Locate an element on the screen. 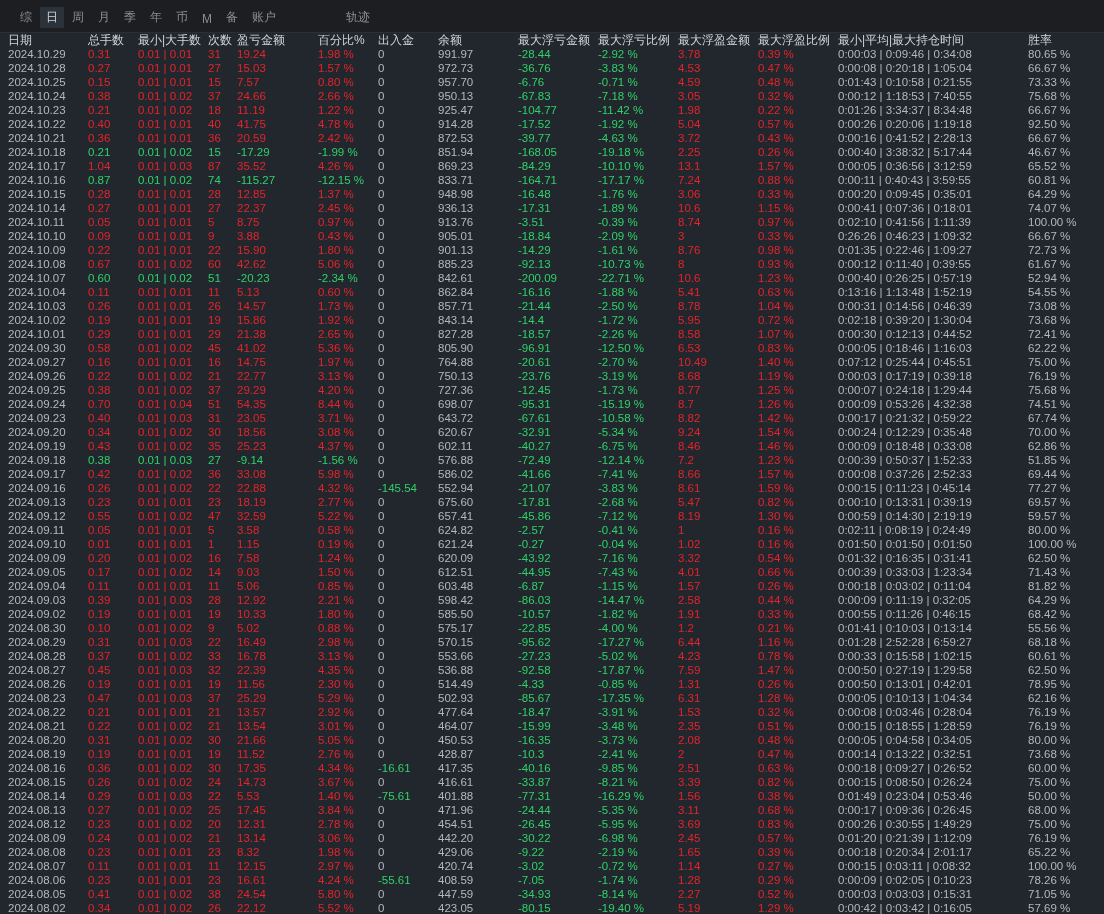 This screenshot has width=1104, height=914. table-cell: 15.90 is located at coordinates (251, 250).